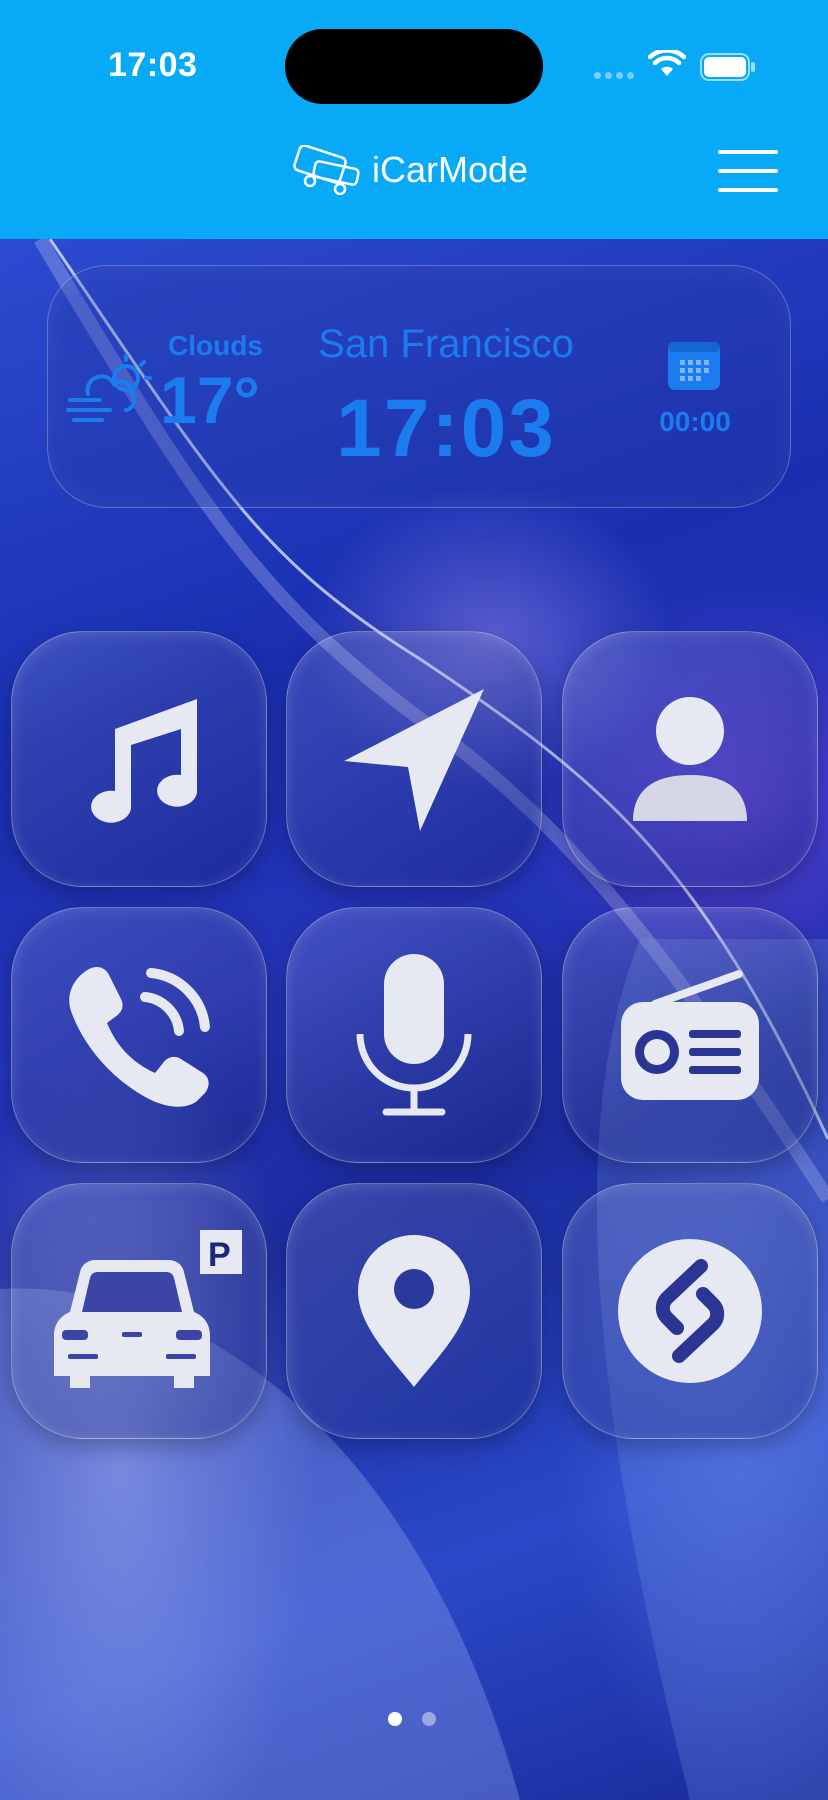 The image size is (828, 1800). Describe the element at coordinates (727, 67) in the screenshot. I see `battery-icon` at that location.